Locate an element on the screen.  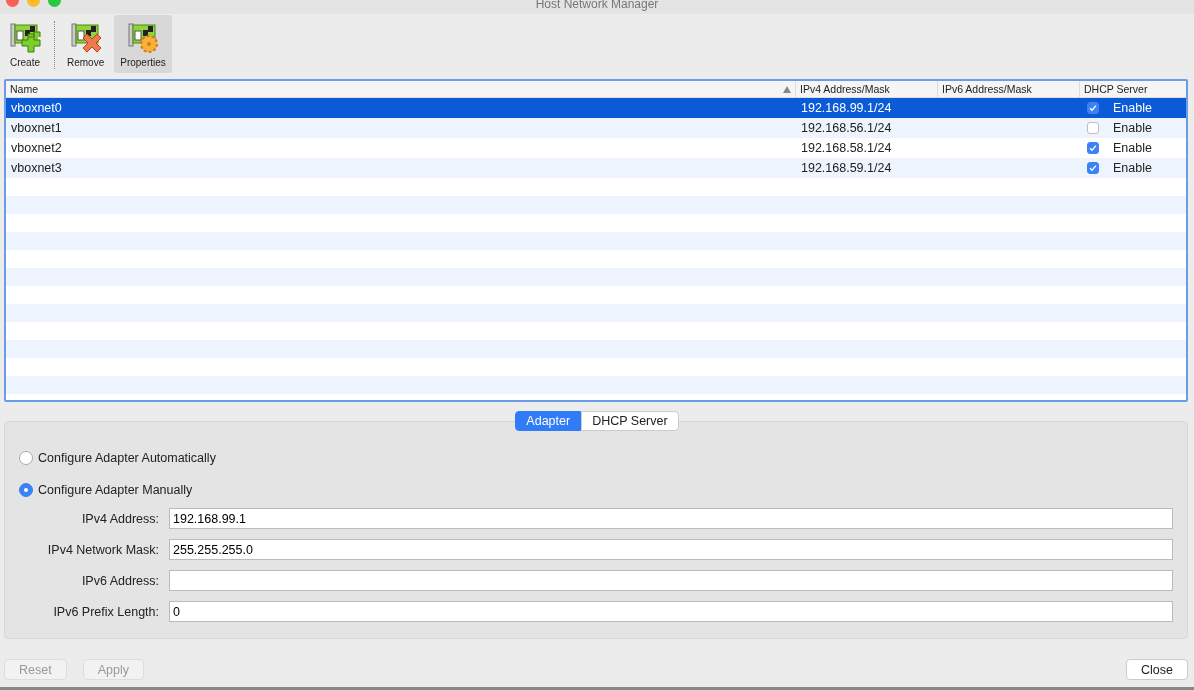
network-card-gear-icon is located at coordinates (143, 38).